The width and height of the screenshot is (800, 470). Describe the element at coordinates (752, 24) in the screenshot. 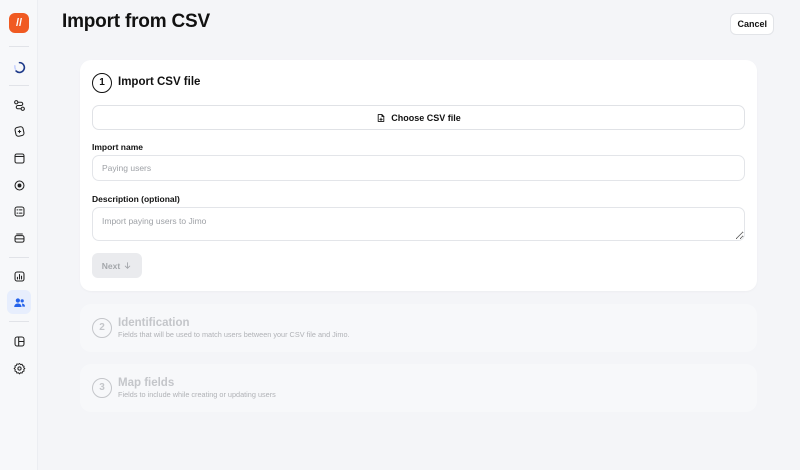

I see `cancel-button: Cancel` at that location.